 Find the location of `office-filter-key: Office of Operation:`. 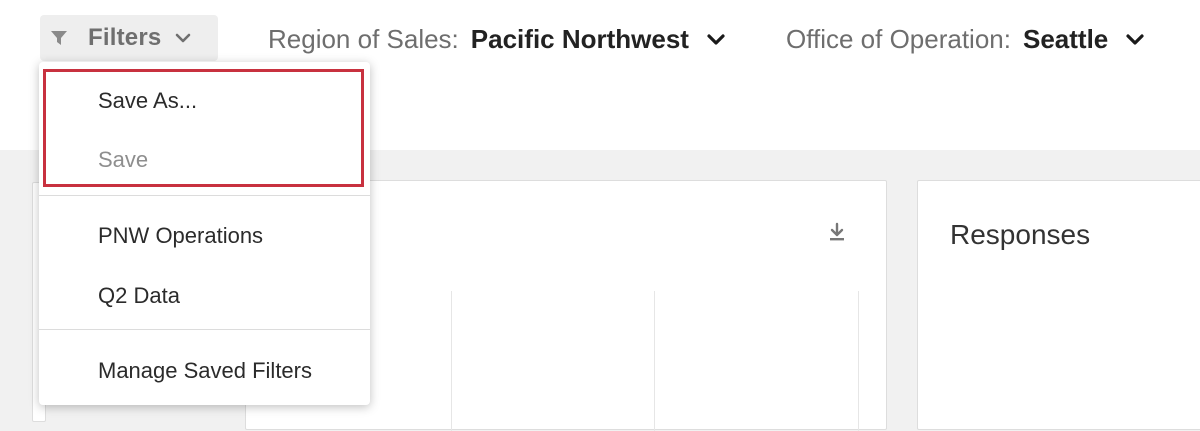

office-filter-key: Office of Operation: is located at coordinates (898, 38).